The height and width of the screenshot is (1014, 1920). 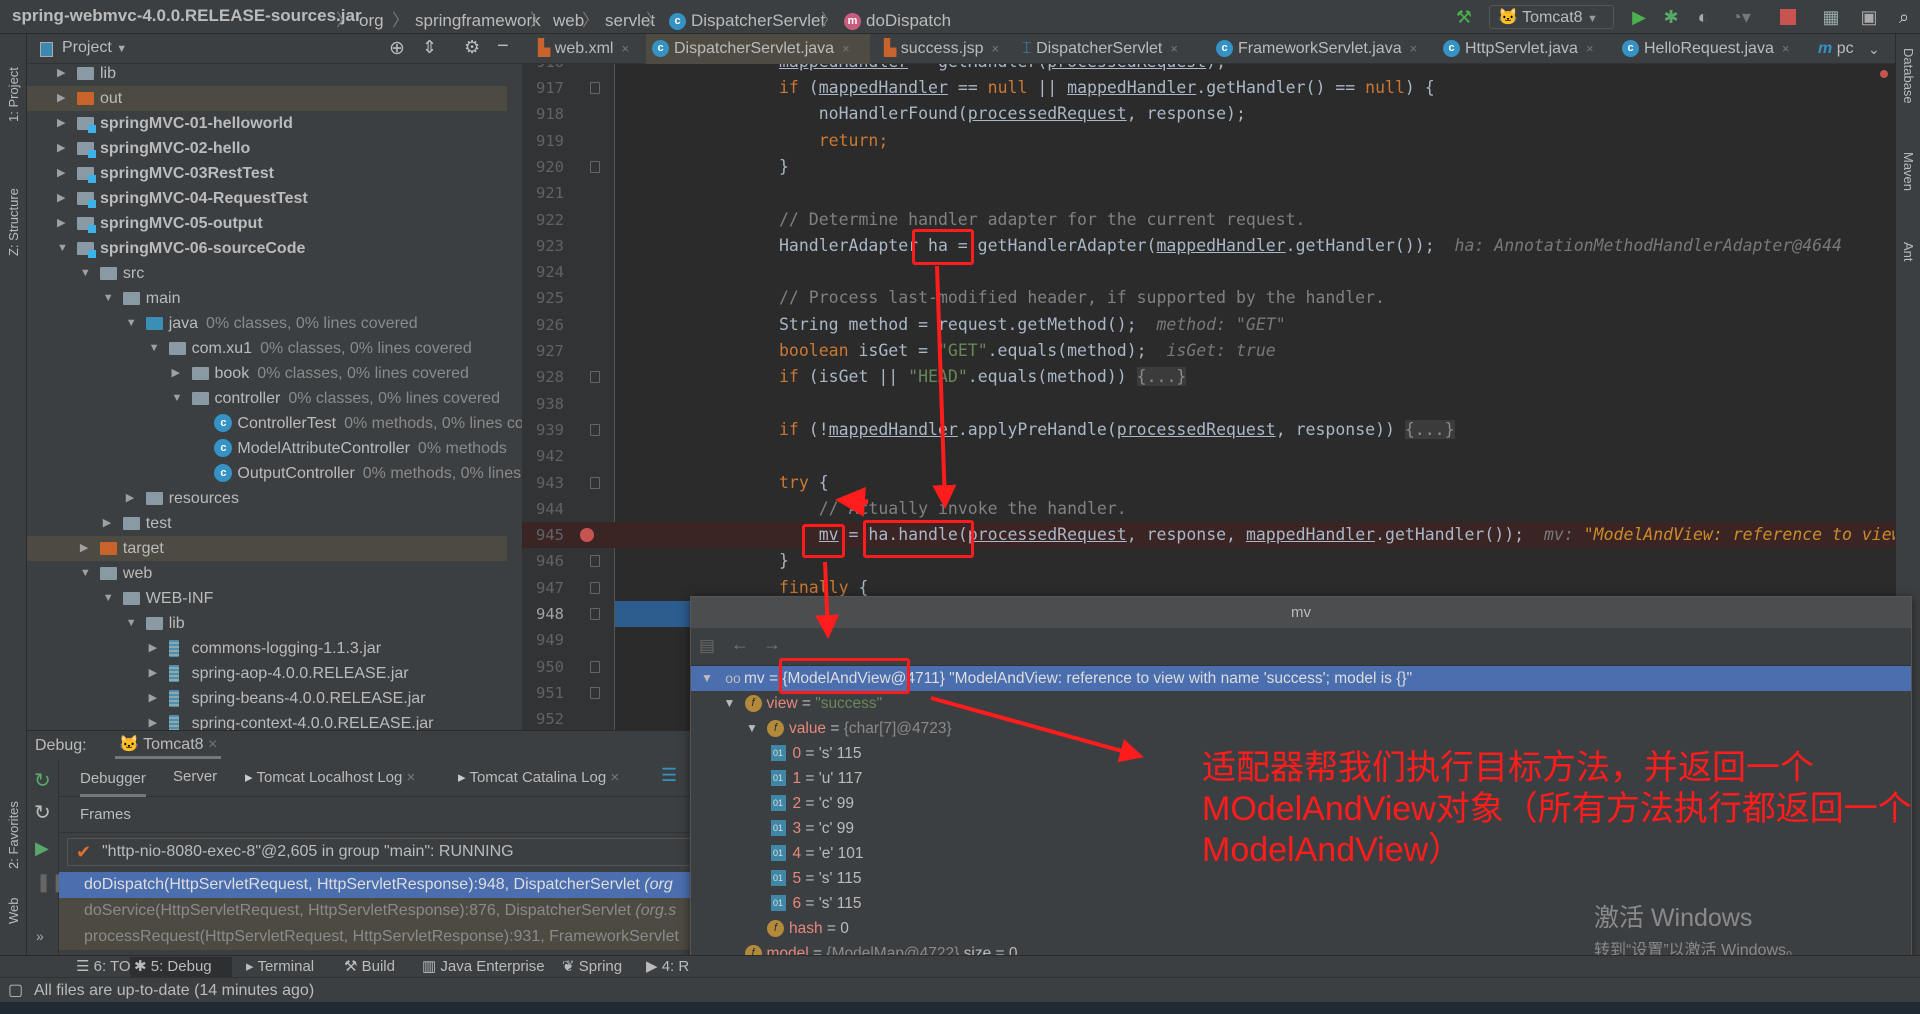 What do you see at coordinates (1788, 17) in the screenshot?
I see `stop-icon` at bounding box center [1788, 17].